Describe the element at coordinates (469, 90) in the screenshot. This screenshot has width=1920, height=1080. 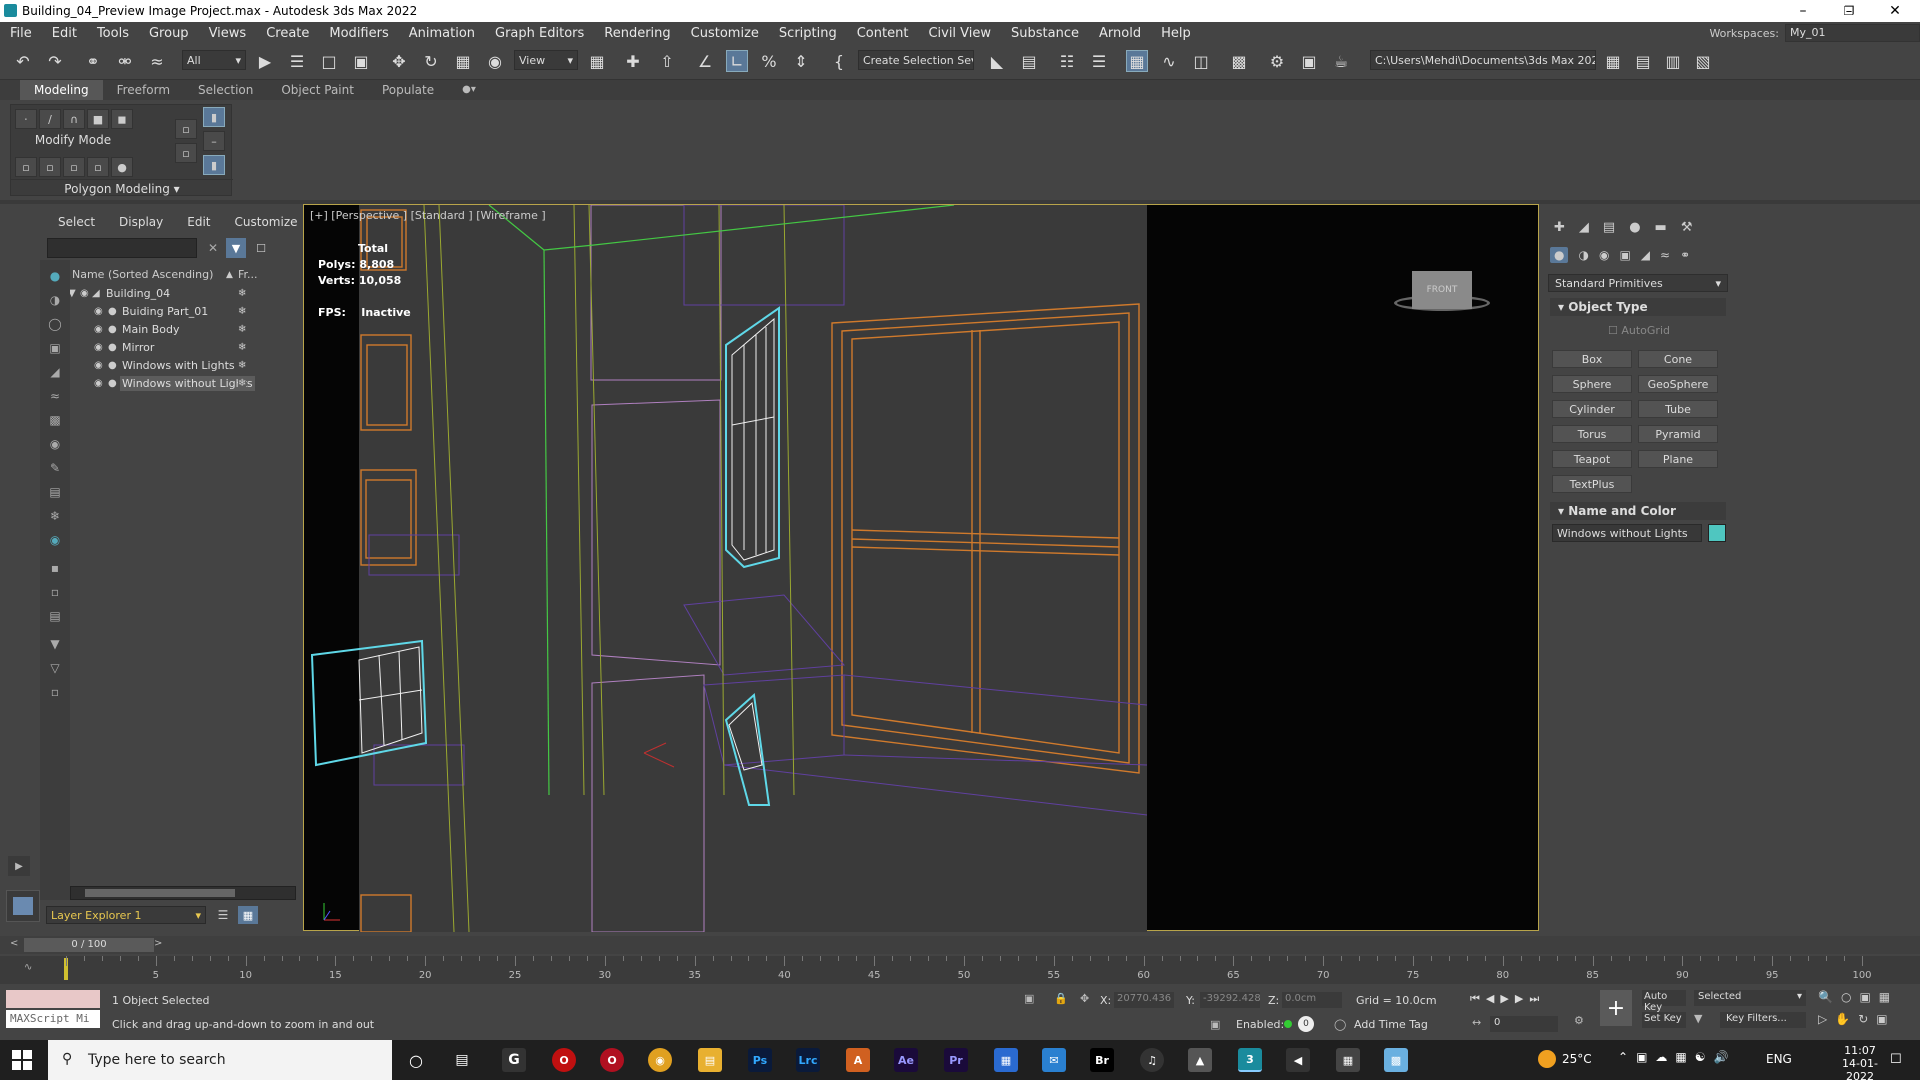
I see `ribbon-options-icon: ●▾` at that location.